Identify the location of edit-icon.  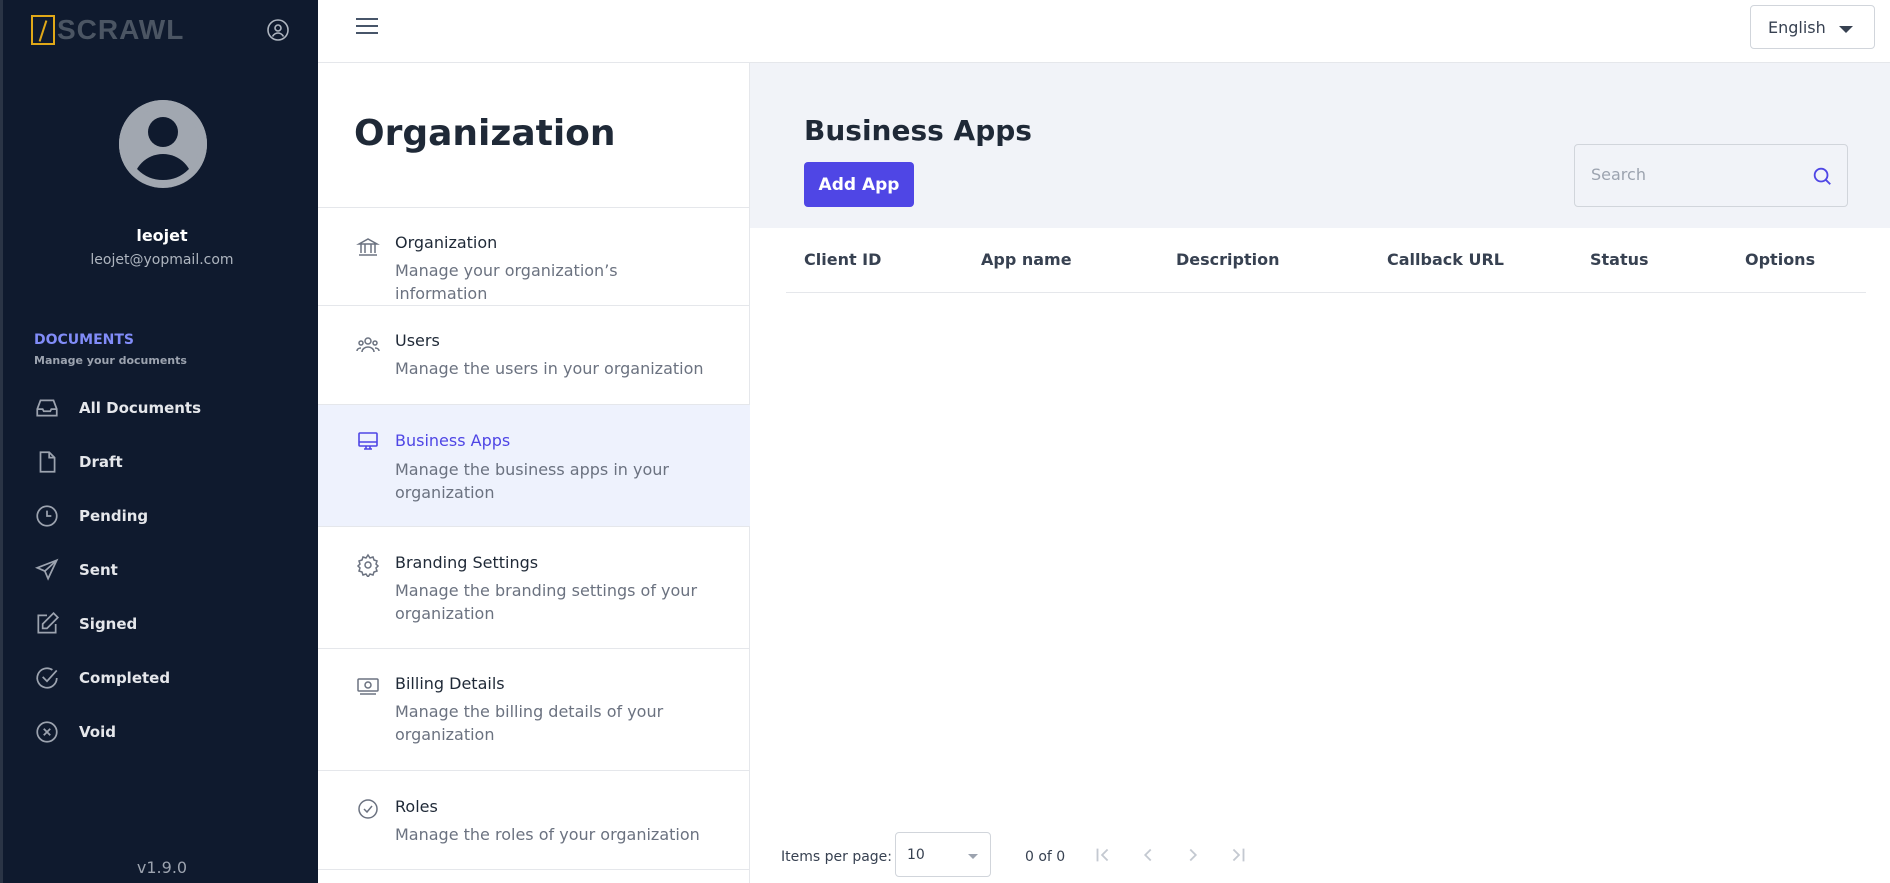
(48, 622).